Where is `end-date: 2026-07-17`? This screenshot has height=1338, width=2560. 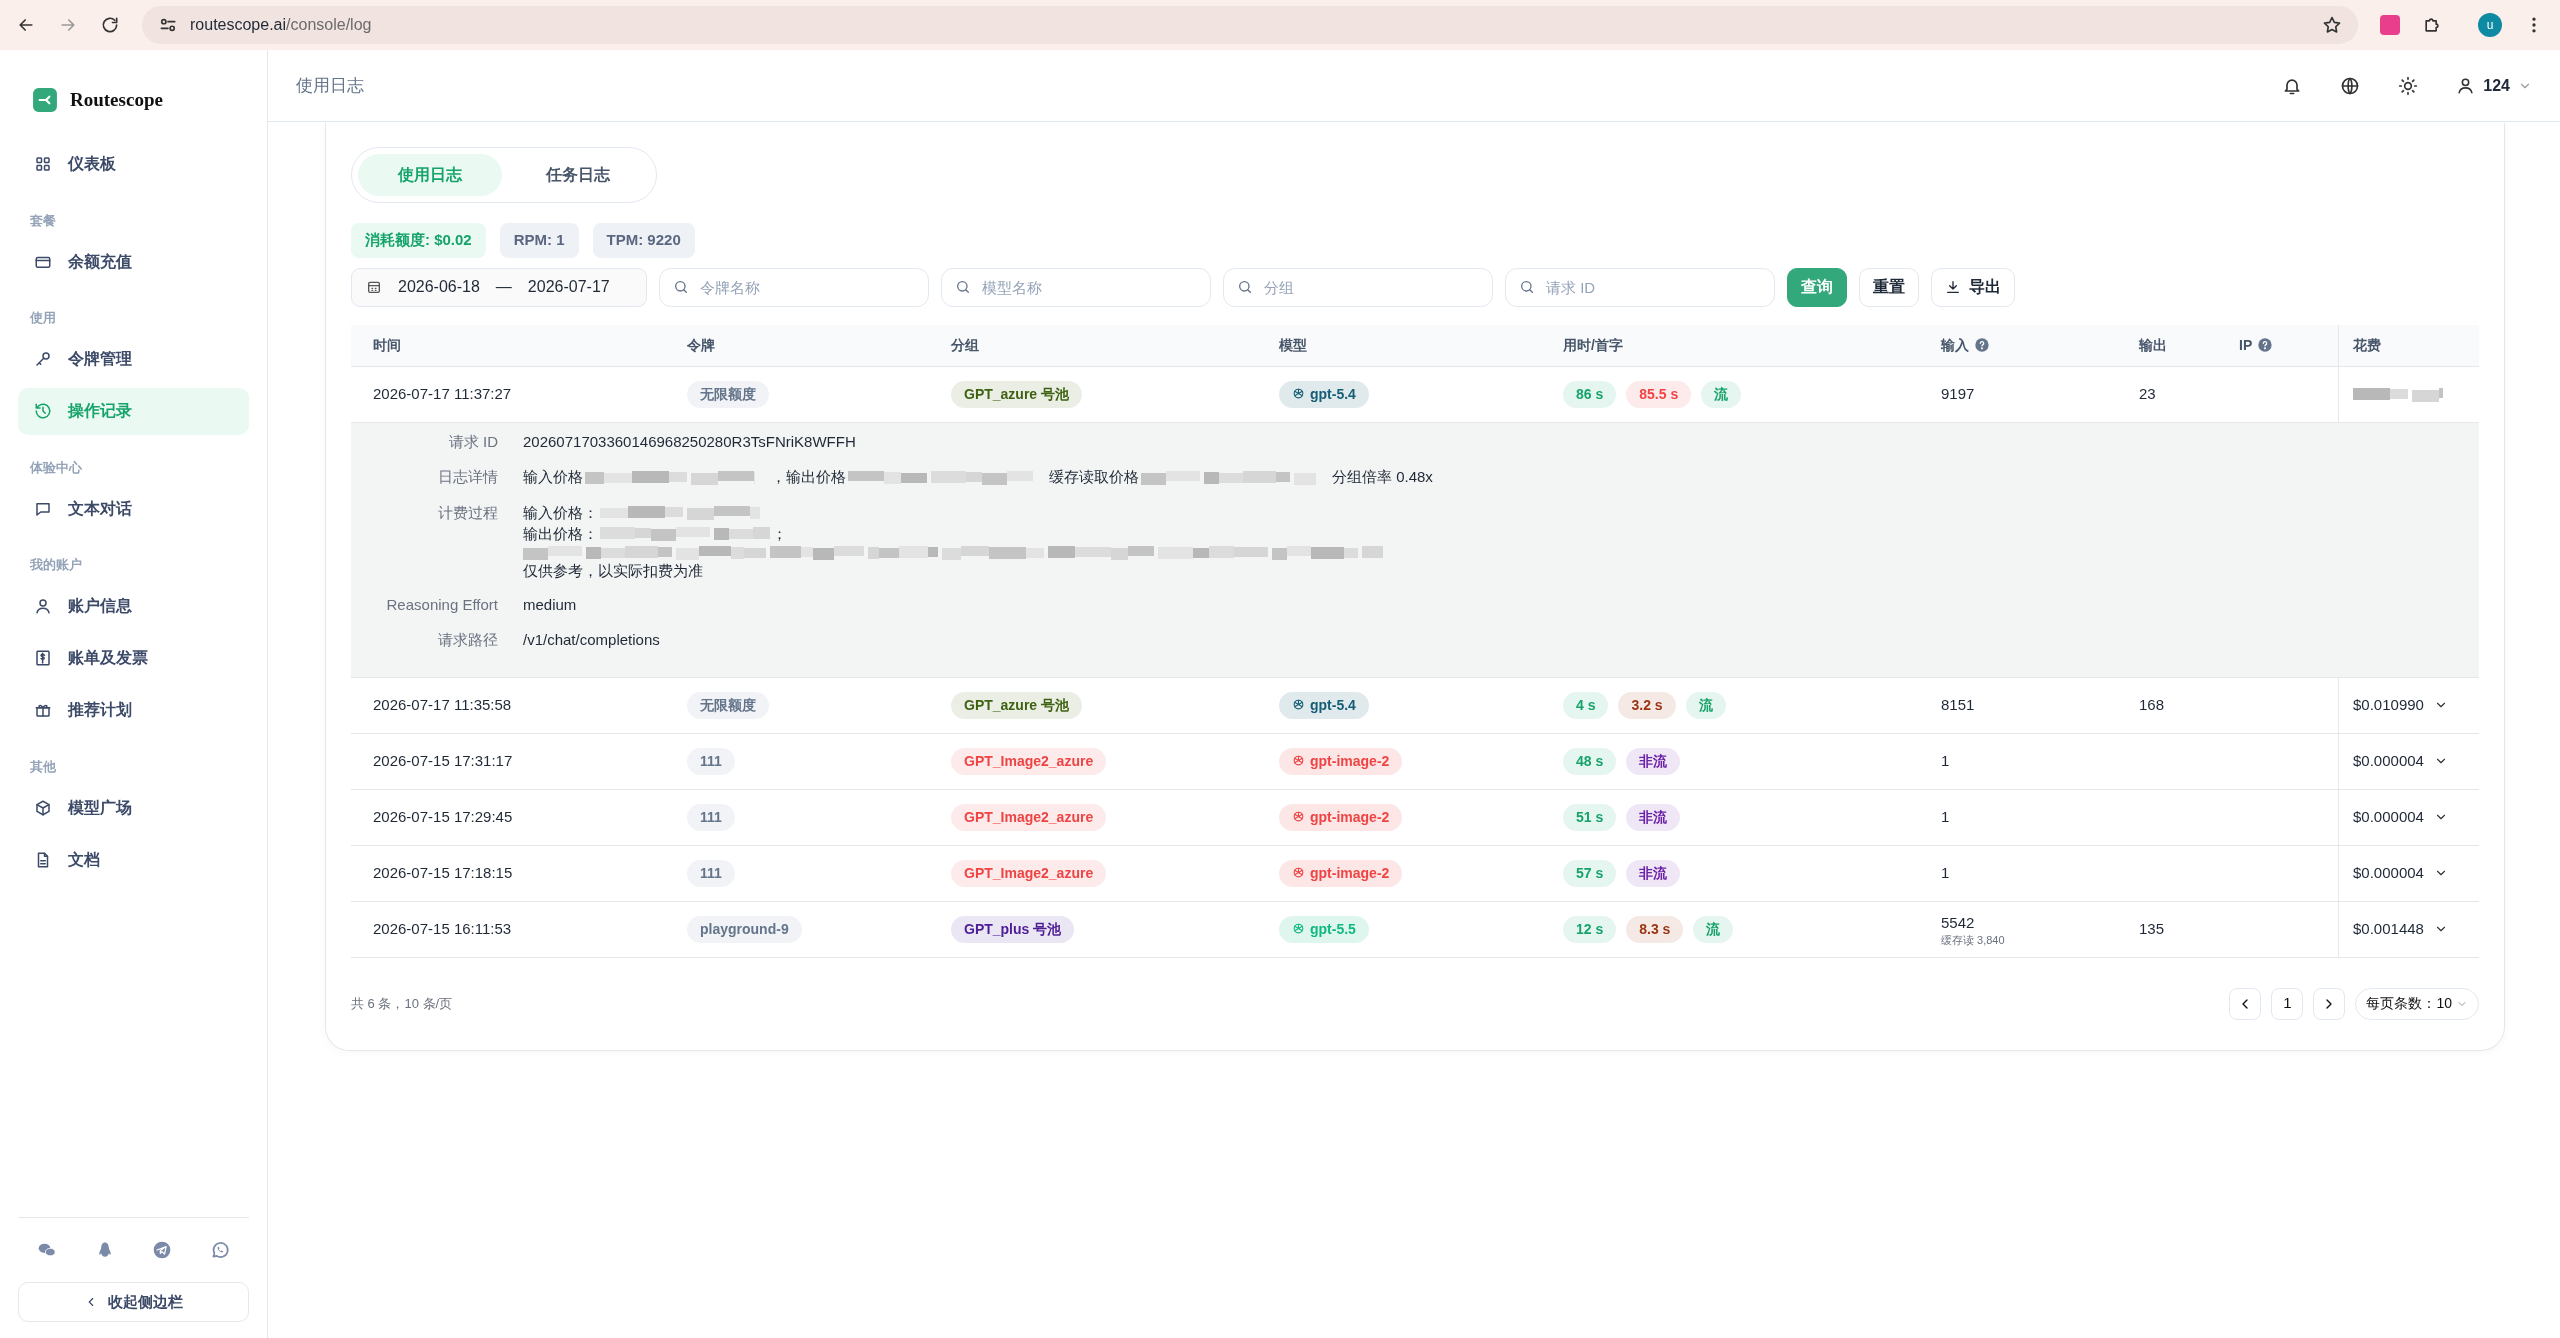
end-date: 2026-07-17 is located at coordinates (568, 287).